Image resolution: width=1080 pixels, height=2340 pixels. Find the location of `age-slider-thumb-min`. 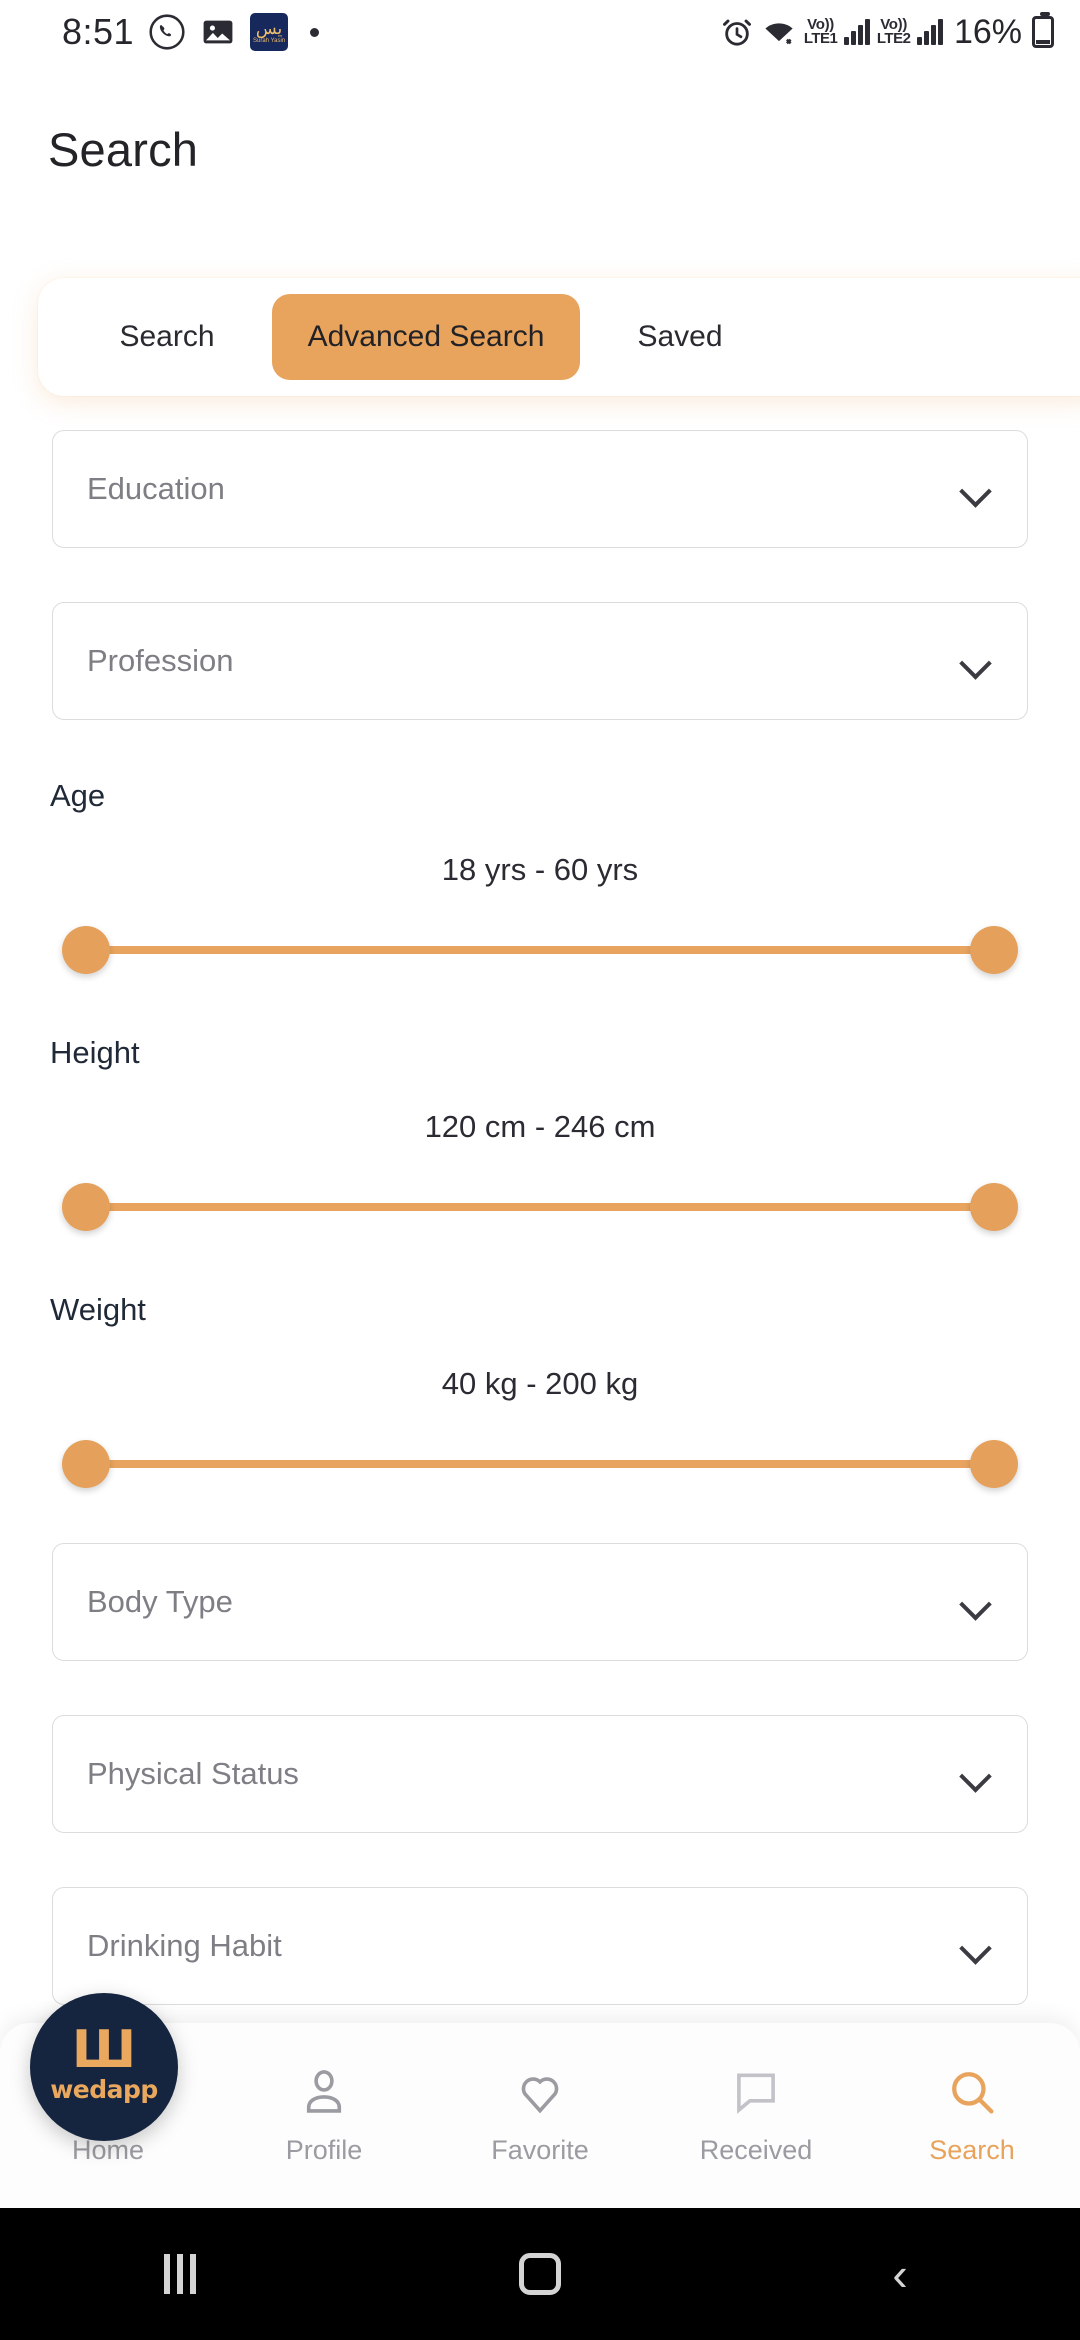

age-slider-thumb-min is located at coordinates (86, 950).